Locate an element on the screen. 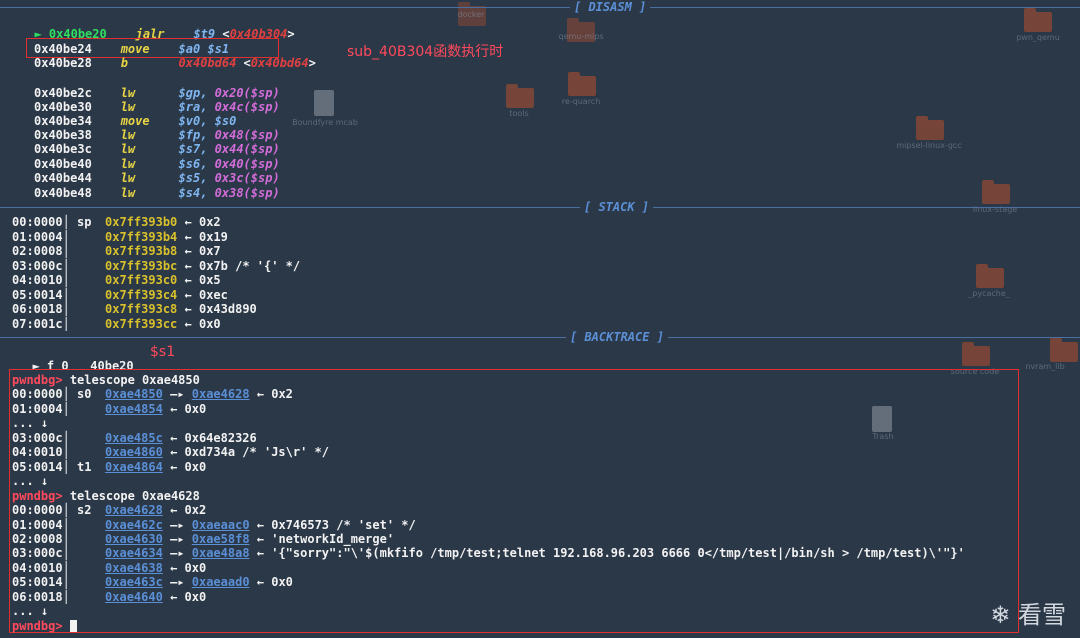 The height and width of the screenshot is (638, 1080). telescope-address: 0xae463c is located at coordinates (134, 582).